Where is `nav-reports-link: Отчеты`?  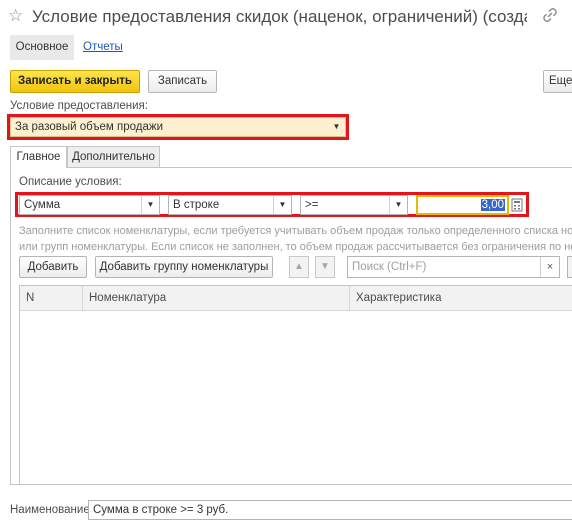 nav-reports-link: Отчеты is located at coordinates (103, 47).